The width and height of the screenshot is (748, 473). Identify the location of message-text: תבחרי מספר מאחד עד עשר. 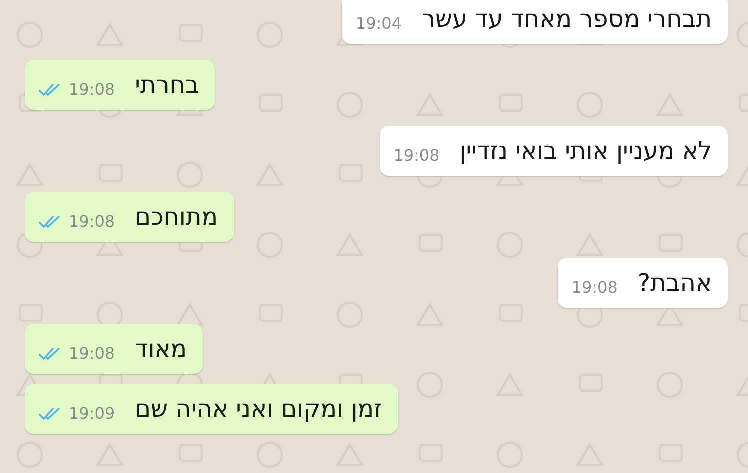
(567, 19).